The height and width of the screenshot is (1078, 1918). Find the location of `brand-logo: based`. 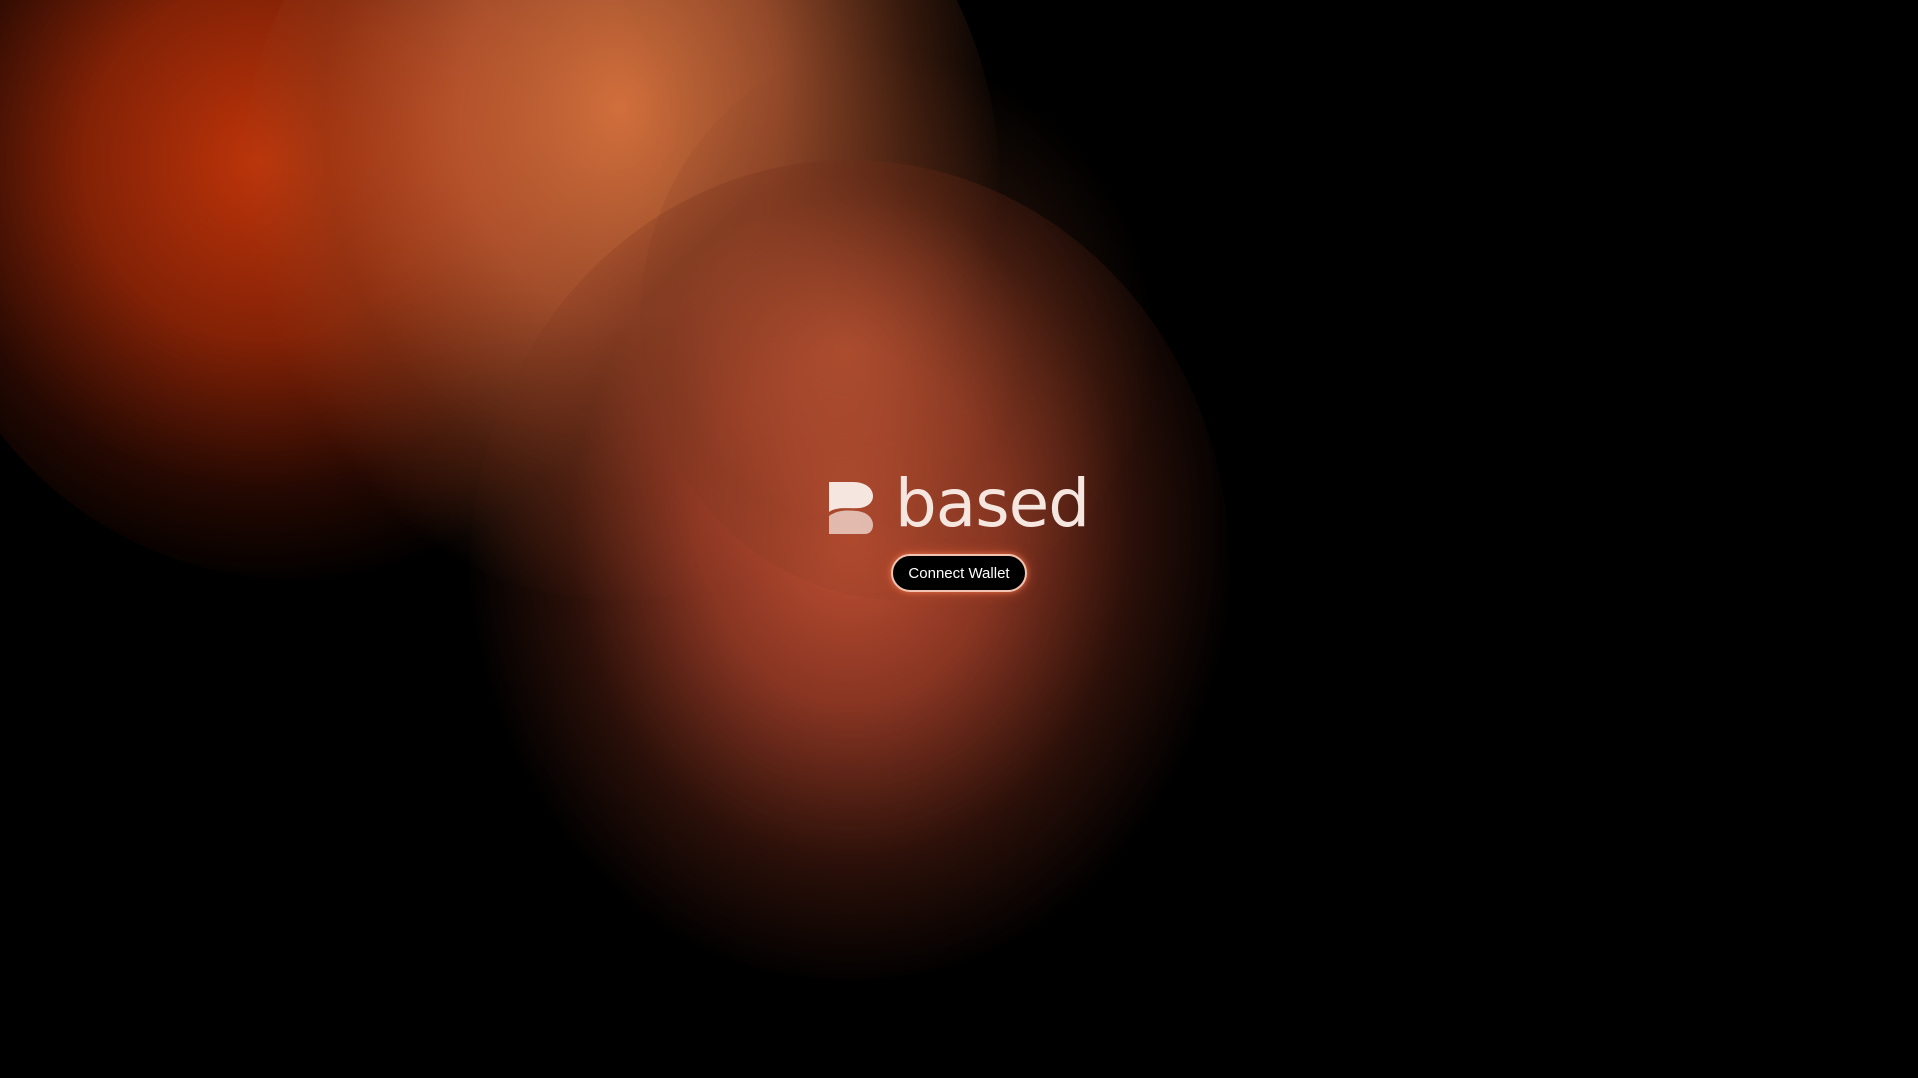

brand-logo: based is located at coordinates (959, 504).